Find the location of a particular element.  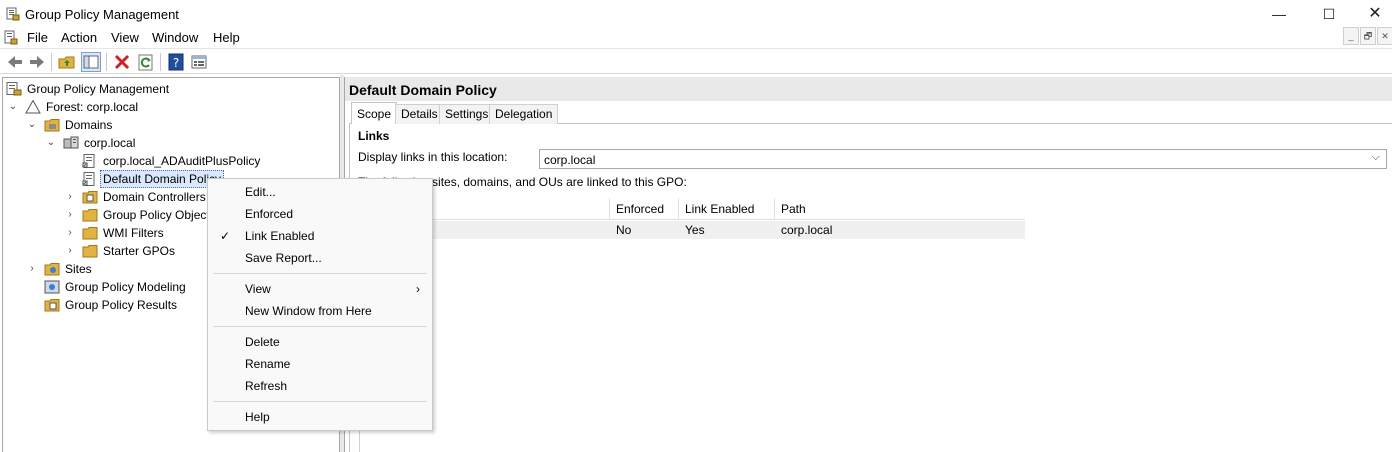

tree-item-label: Forest: corp.local is located at coordinates (92, 107).